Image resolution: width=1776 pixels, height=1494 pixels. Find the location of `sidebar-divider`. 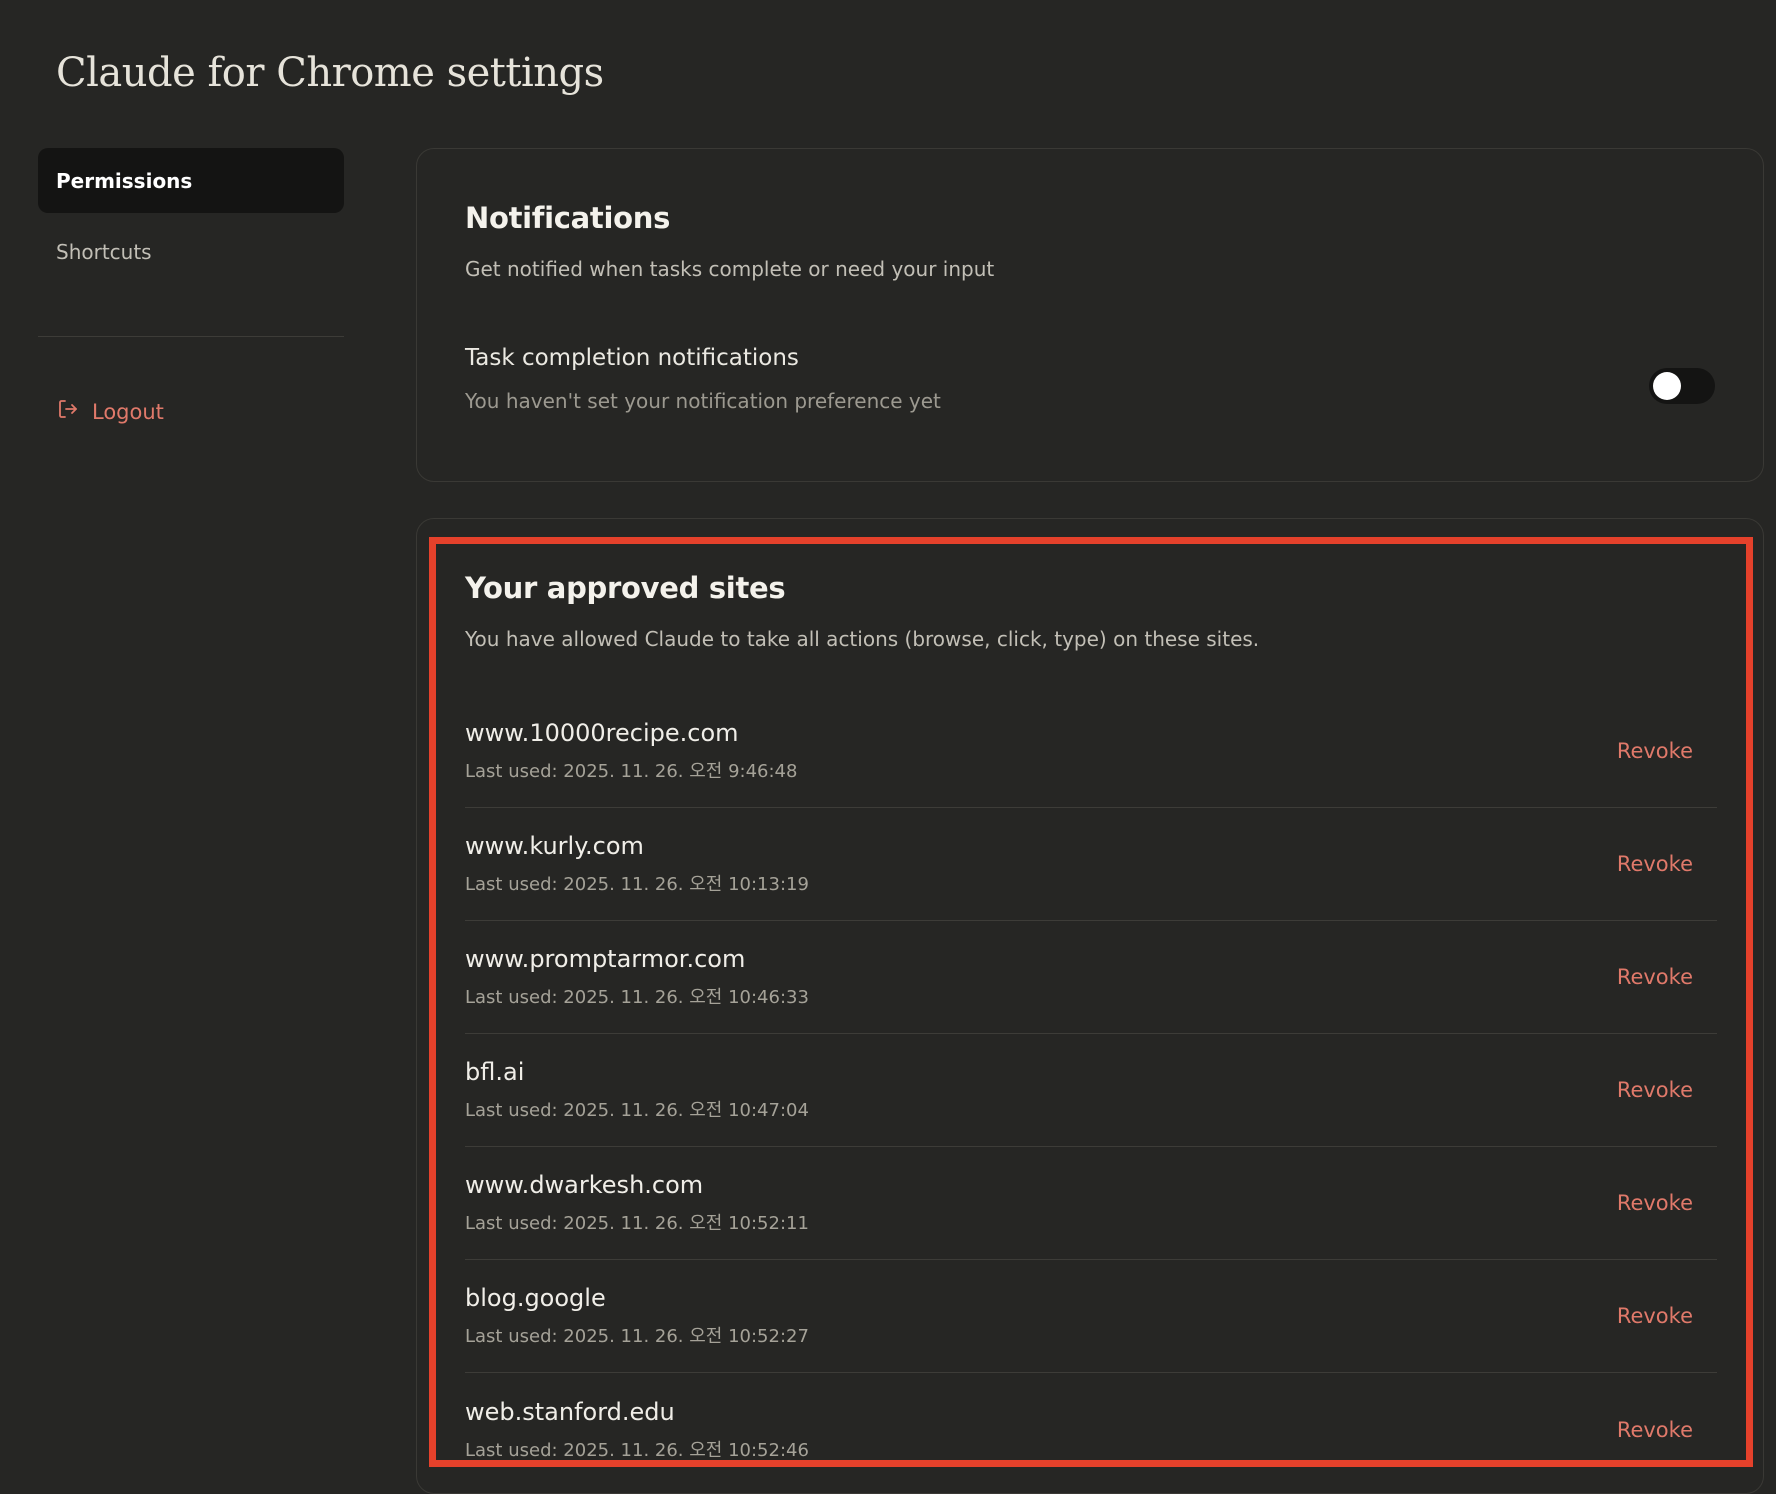

sidebar-divider is located at coordinates (191, 336).